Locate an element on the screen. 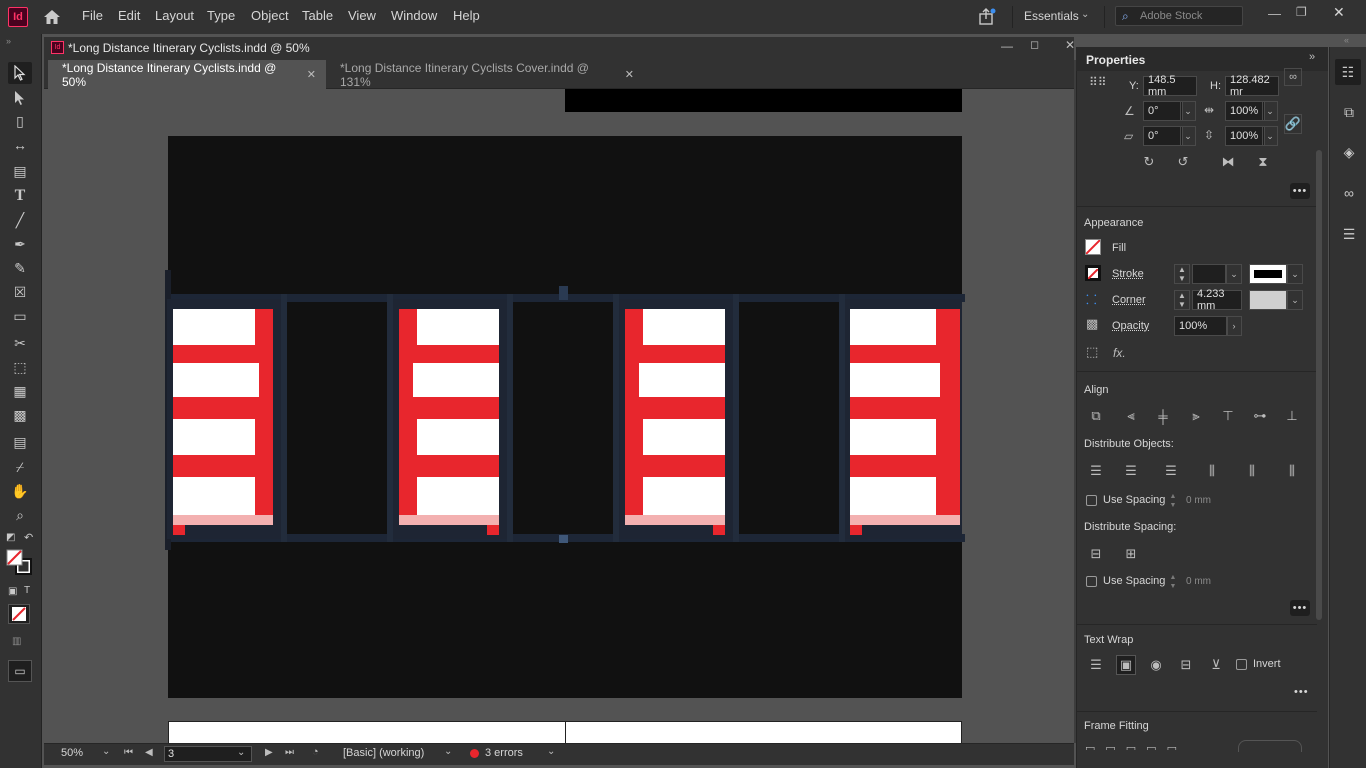  align-right-edges-icon: ⫸ is located at coordinates (1196, 416).